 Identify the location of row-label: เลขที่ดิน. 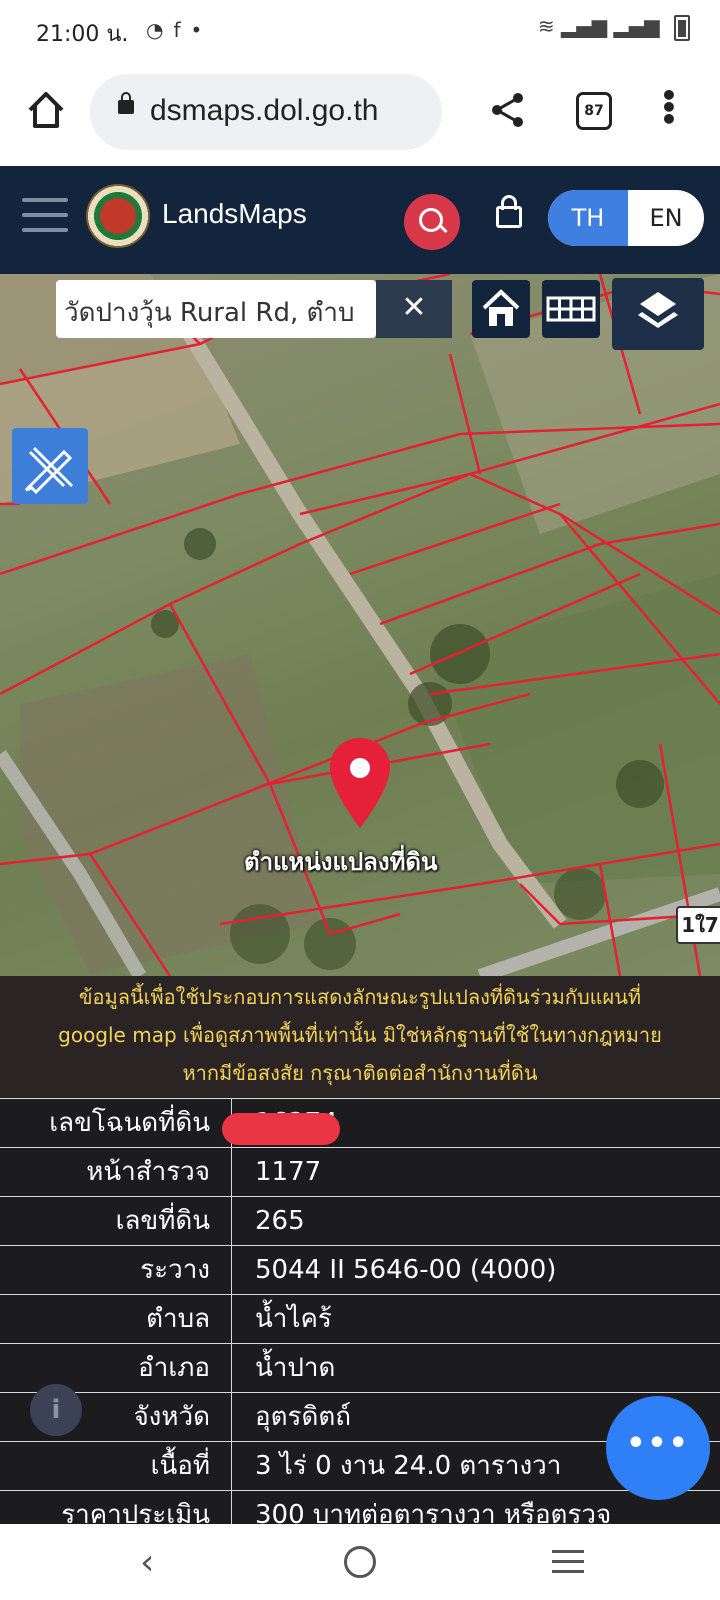
(162, 1221).